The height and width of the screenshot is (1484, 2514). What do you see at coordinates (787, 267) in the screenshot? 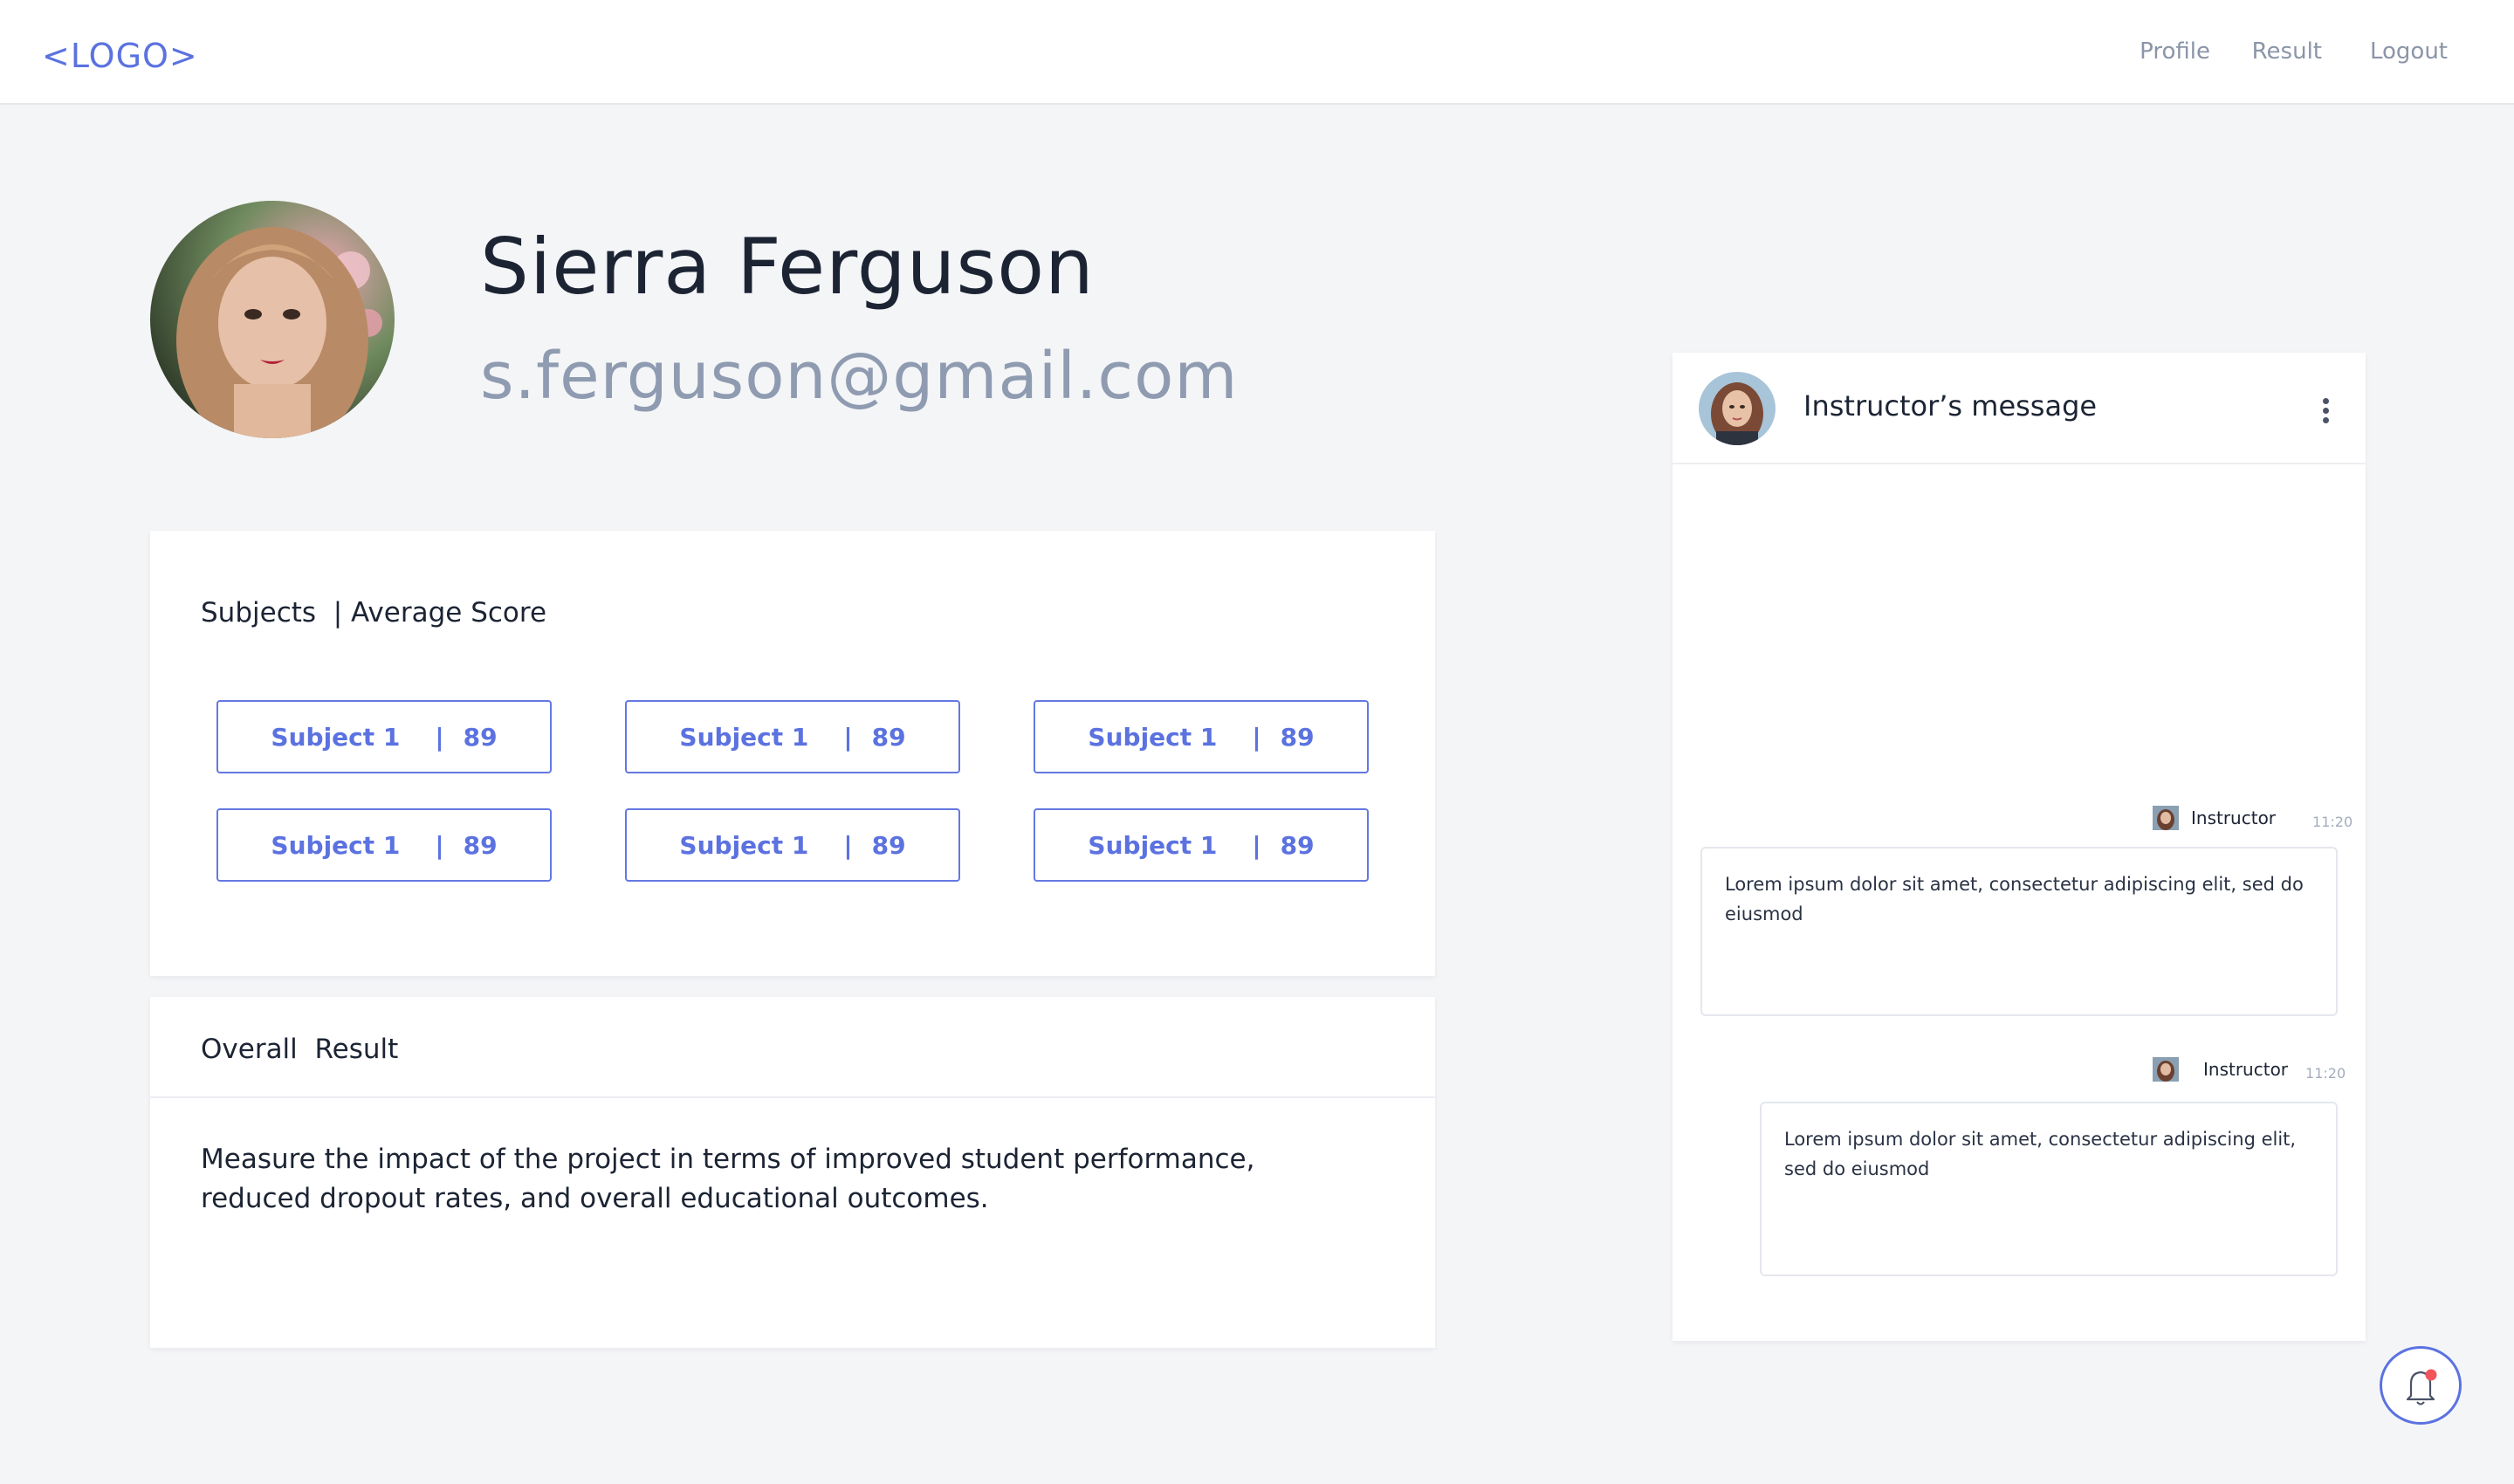
I see `profile-name: Sierra Ferguson` at bounding box center [787, 267].